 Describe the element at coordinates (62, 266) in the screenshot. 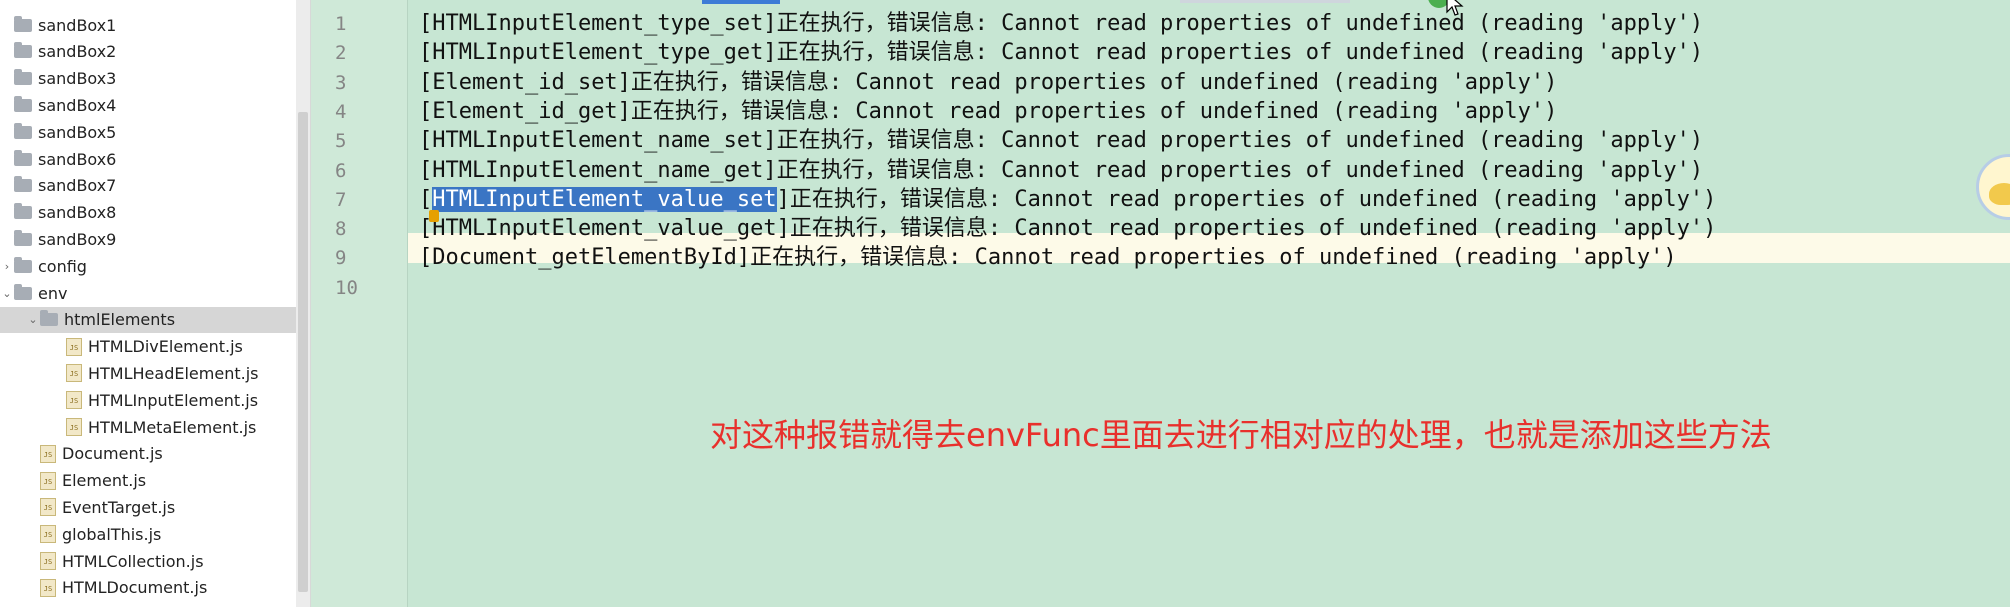

I see `tree-item-label: config` at that location.